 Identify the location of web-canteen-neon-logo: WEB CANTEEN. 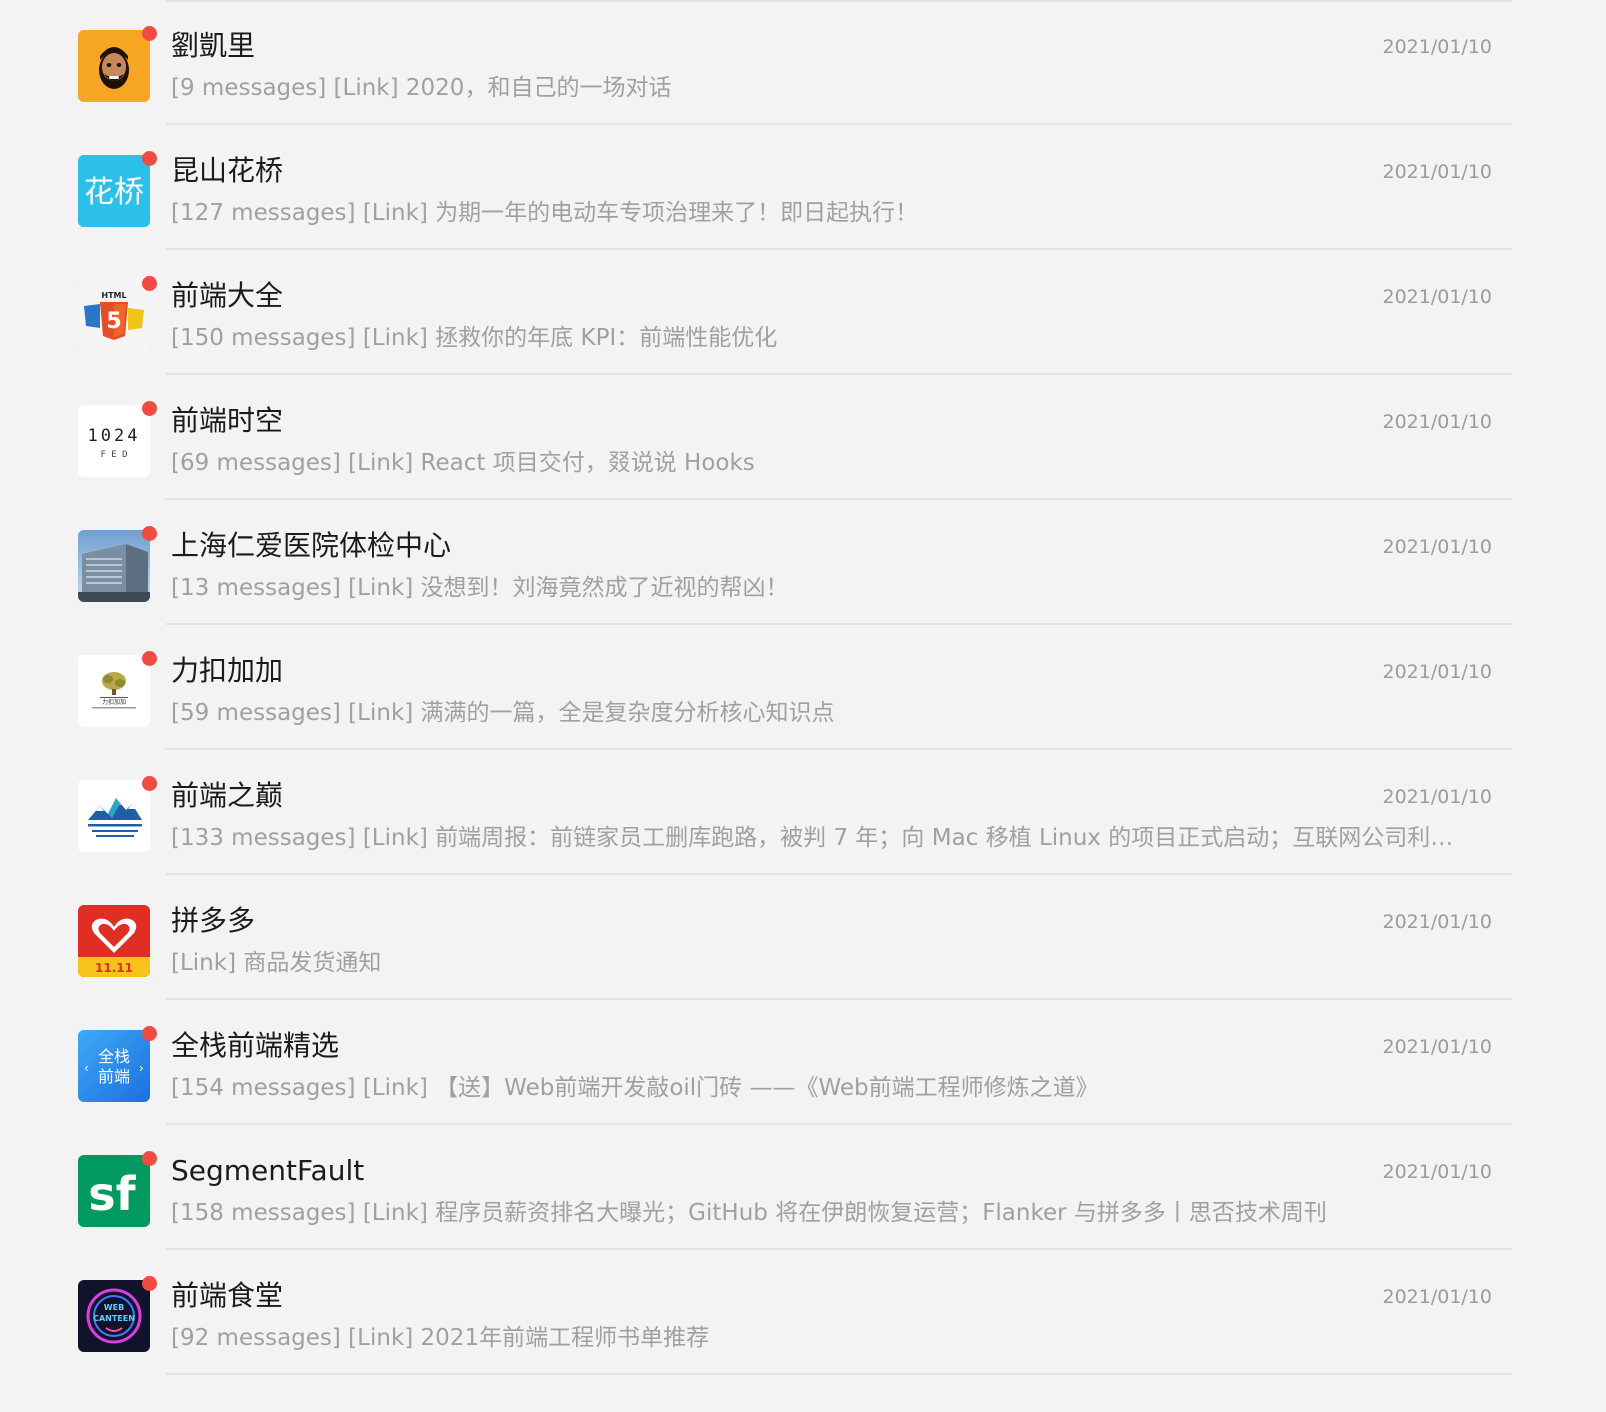
(114, 1316).